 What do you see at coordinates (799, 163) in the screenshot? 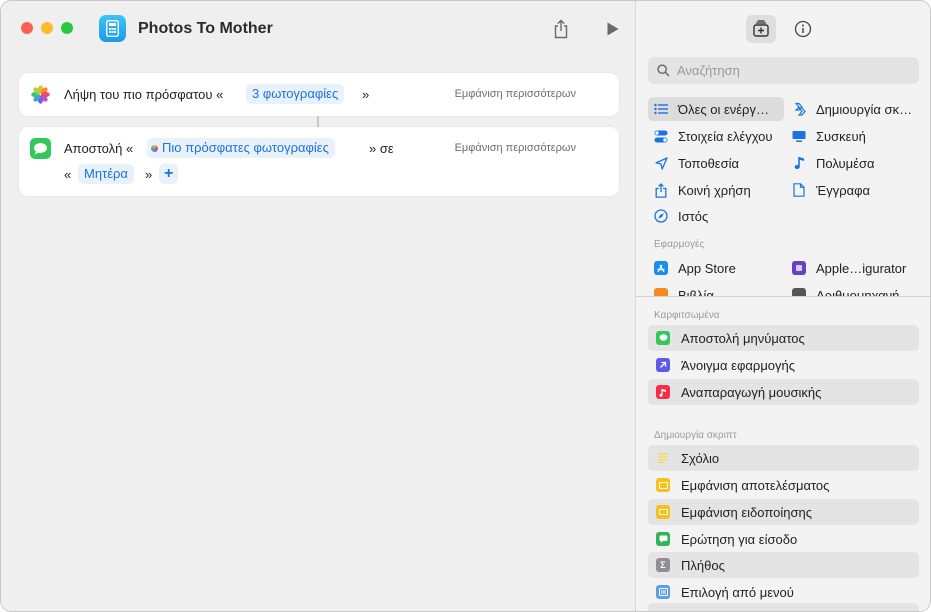
I see `music-note-icon` at bounding box center [799, 163].